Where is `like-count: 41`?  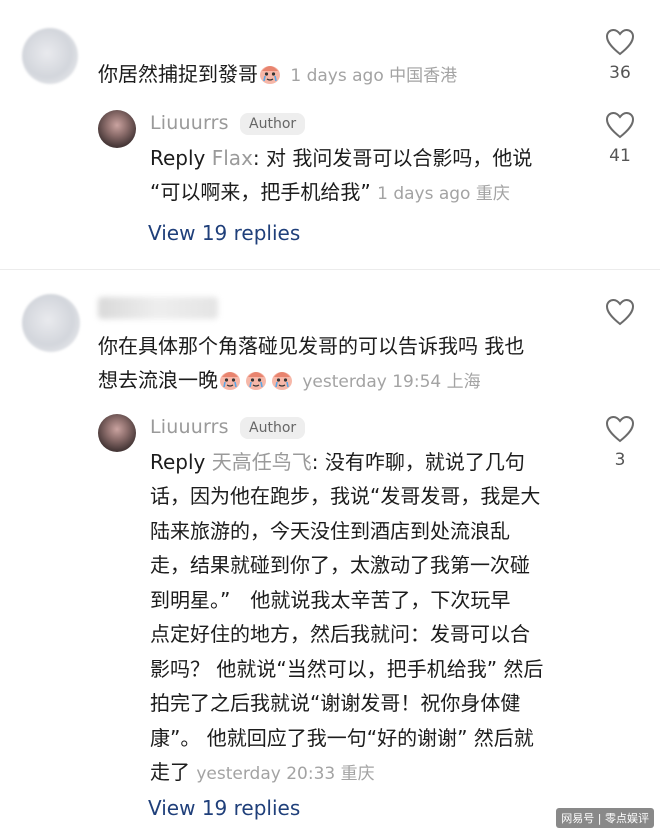
like-count: 41 is located at coordinates (620, 156).